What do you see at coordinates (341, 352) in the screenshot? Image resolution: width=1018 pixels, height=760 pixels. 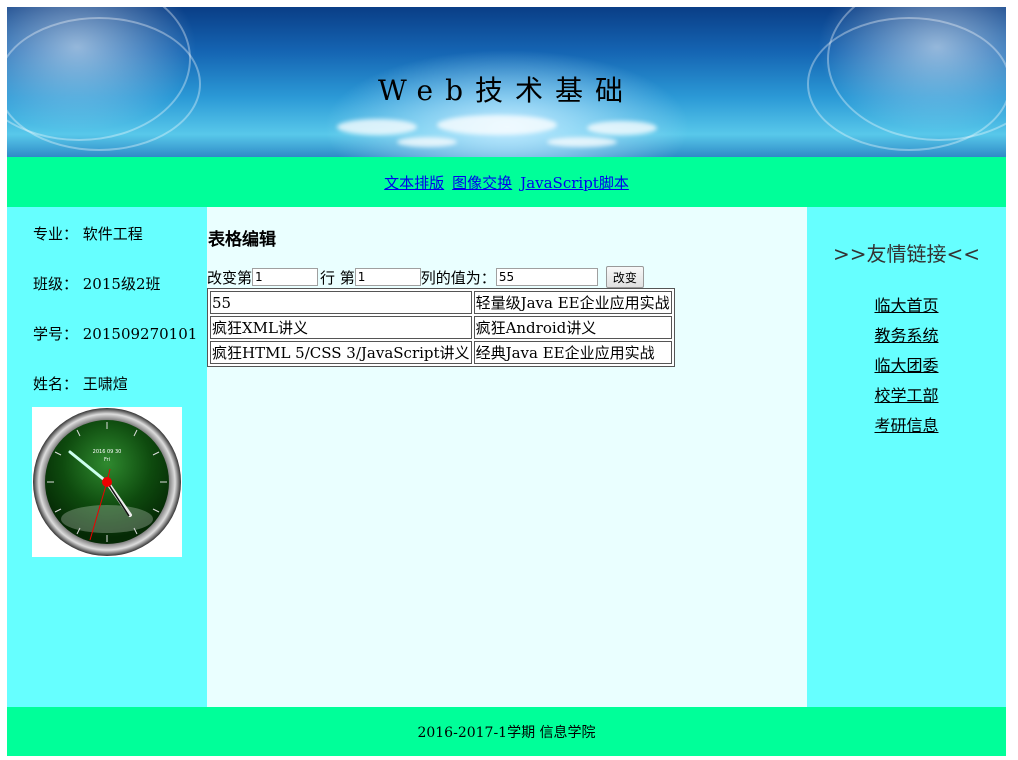 I see `table-cell: 疯狂HTML 5/CSS 3/JavaScript讲义` at bounding box center [341, 352].